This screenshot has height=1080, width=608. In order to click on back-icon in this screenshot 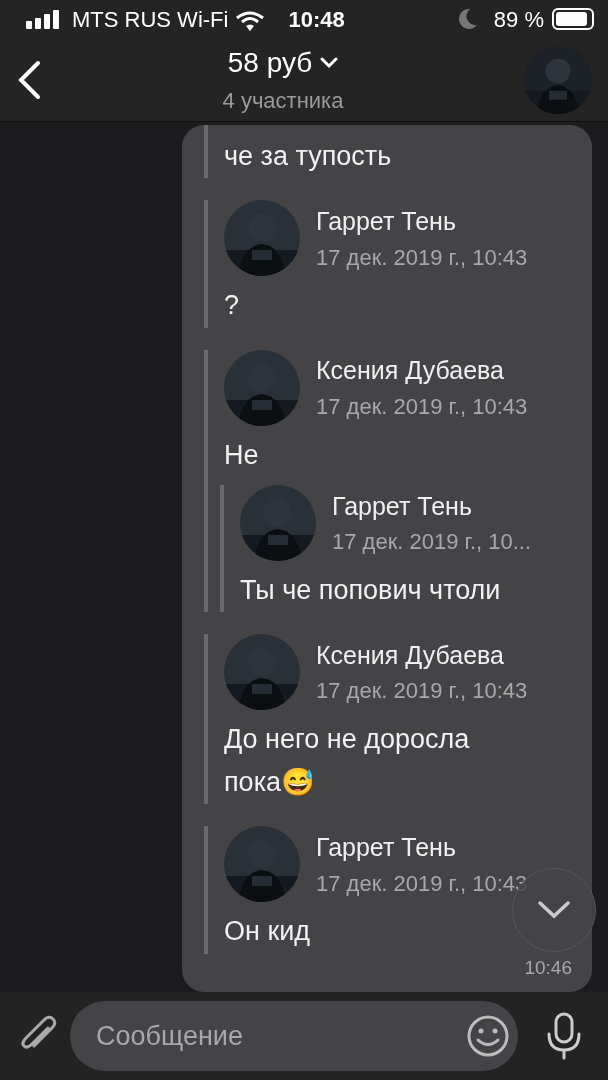, I will do `click(29, 79)`.